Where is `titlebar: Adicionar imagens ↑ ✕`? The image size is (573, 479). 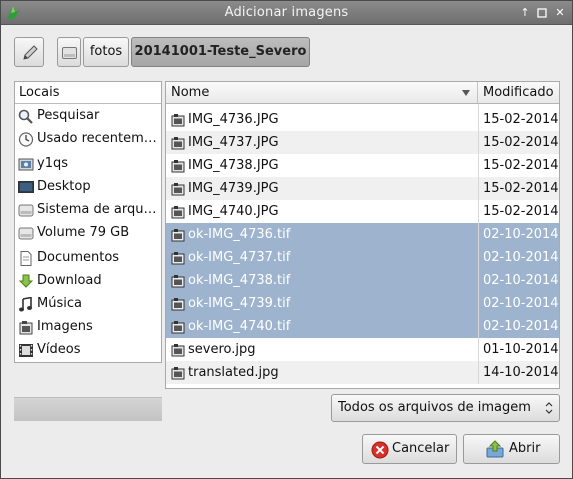
titlebar: Adicionar imagens ↑ ✕ is located at coordinates (286, 13).